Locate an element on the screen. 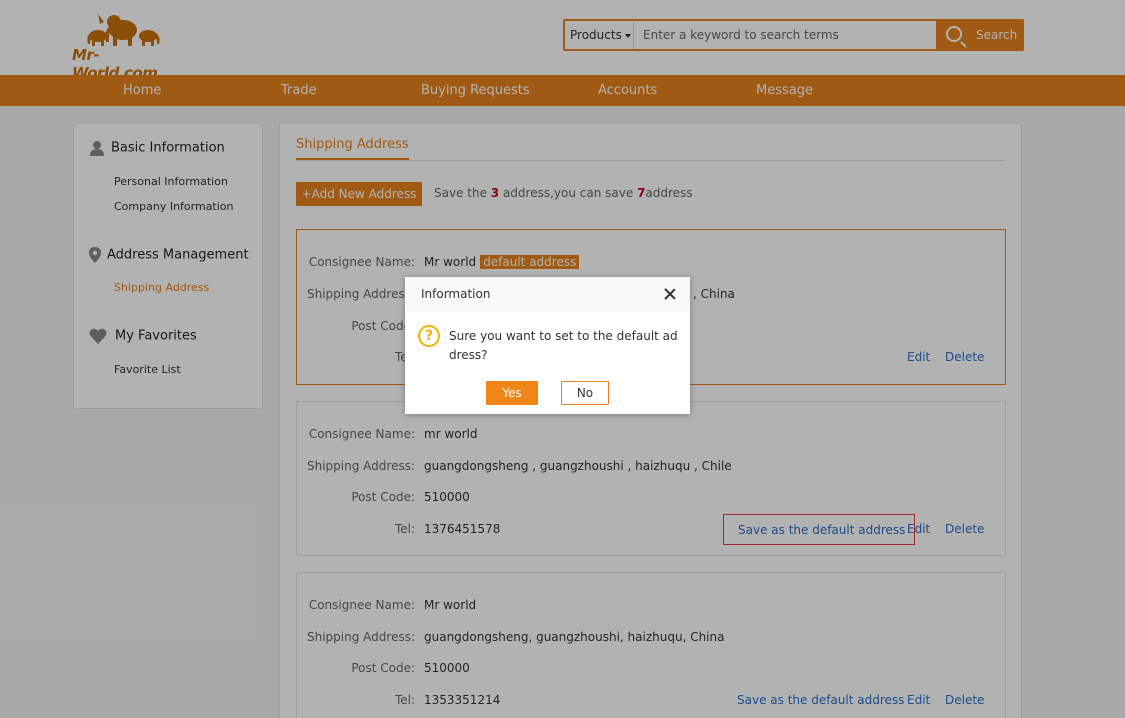  yes-button: Yes is located at coordinates (512, 393).